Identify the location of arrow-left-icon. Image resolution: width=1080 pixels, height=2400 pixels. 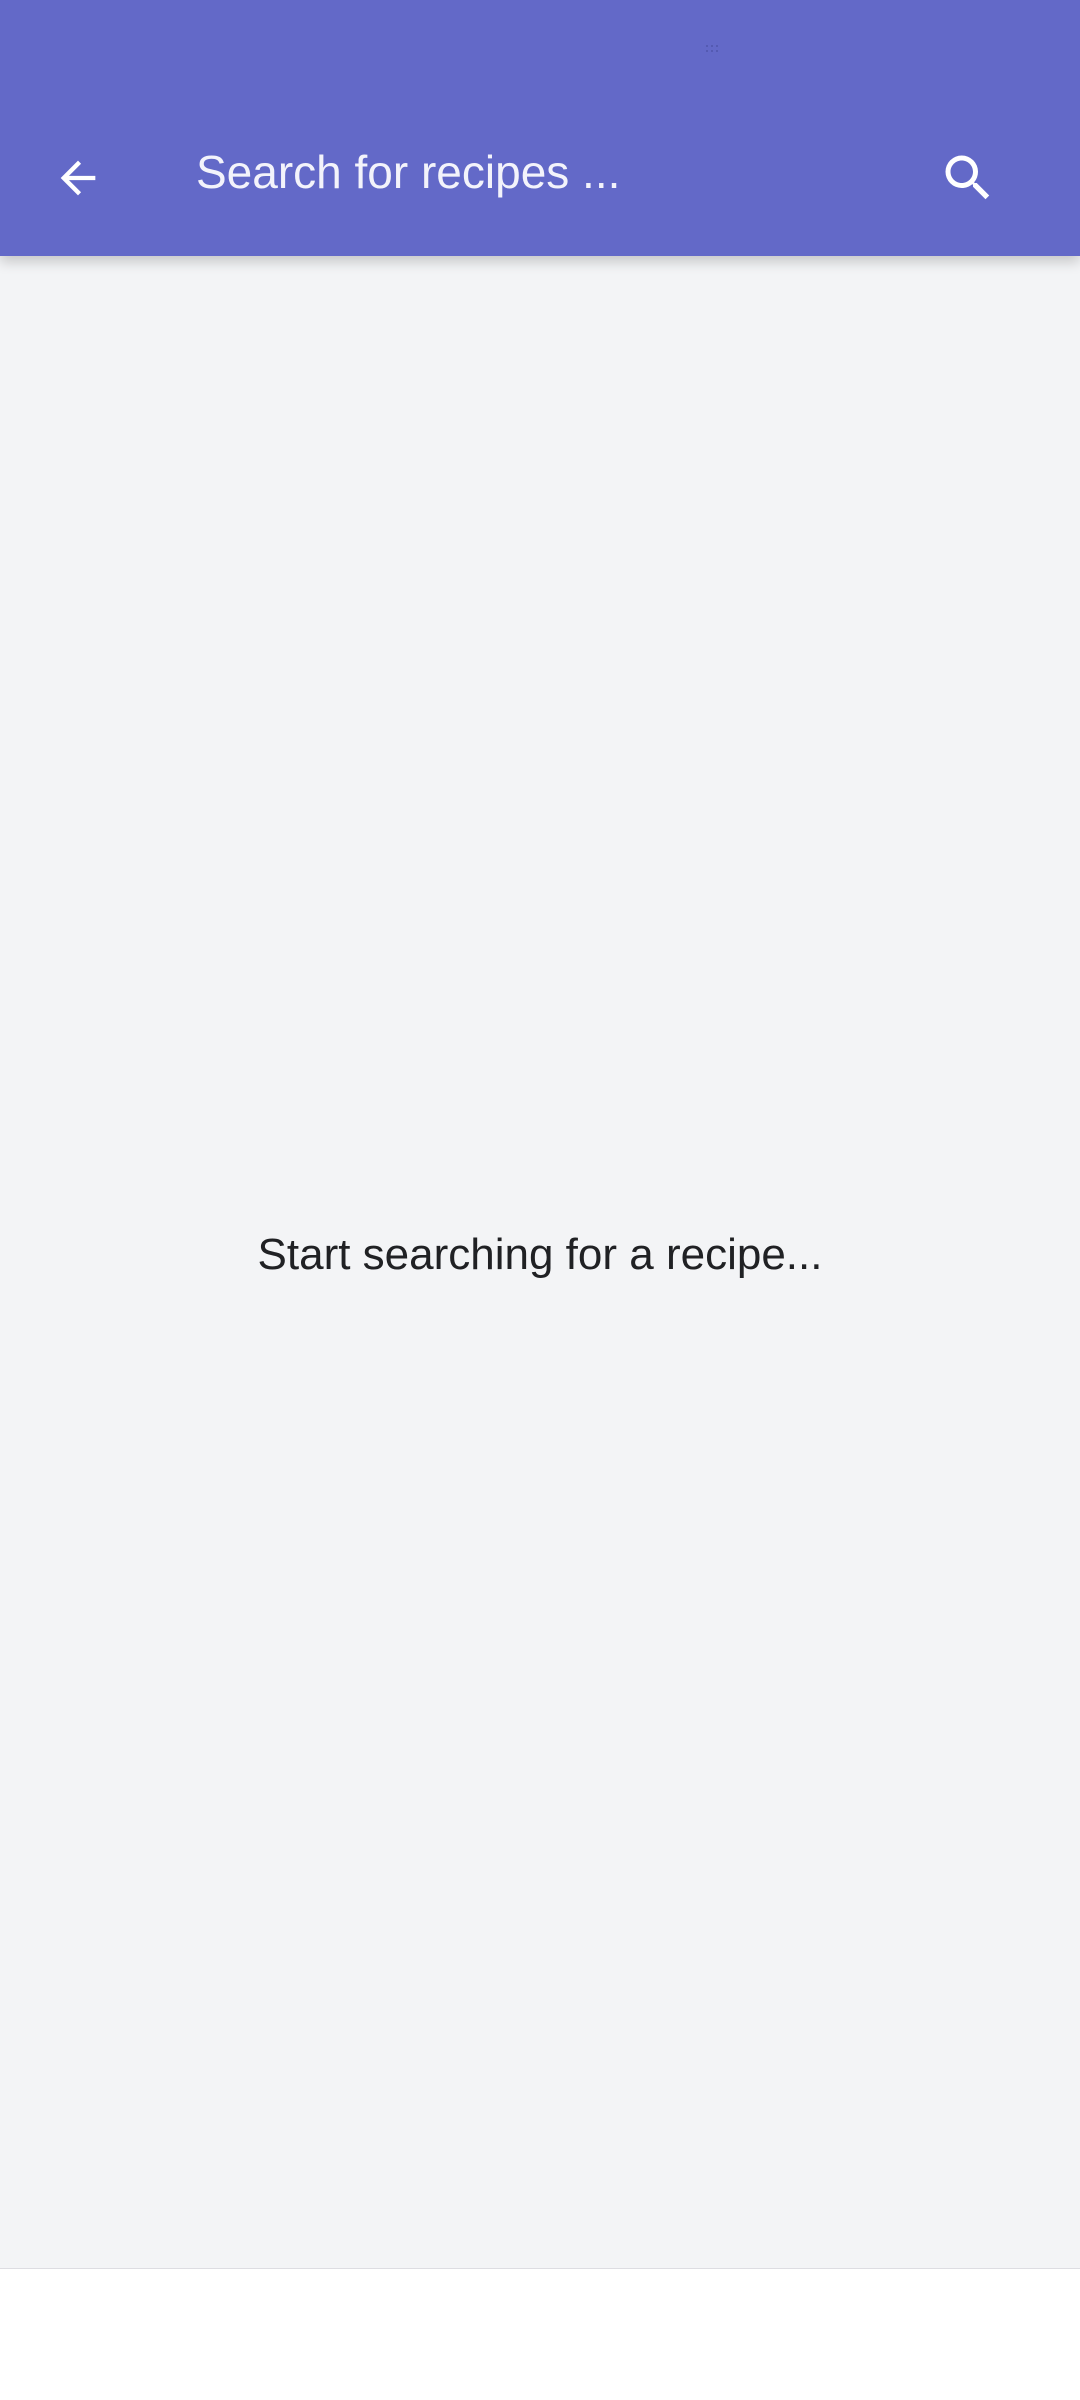
(78, 178).